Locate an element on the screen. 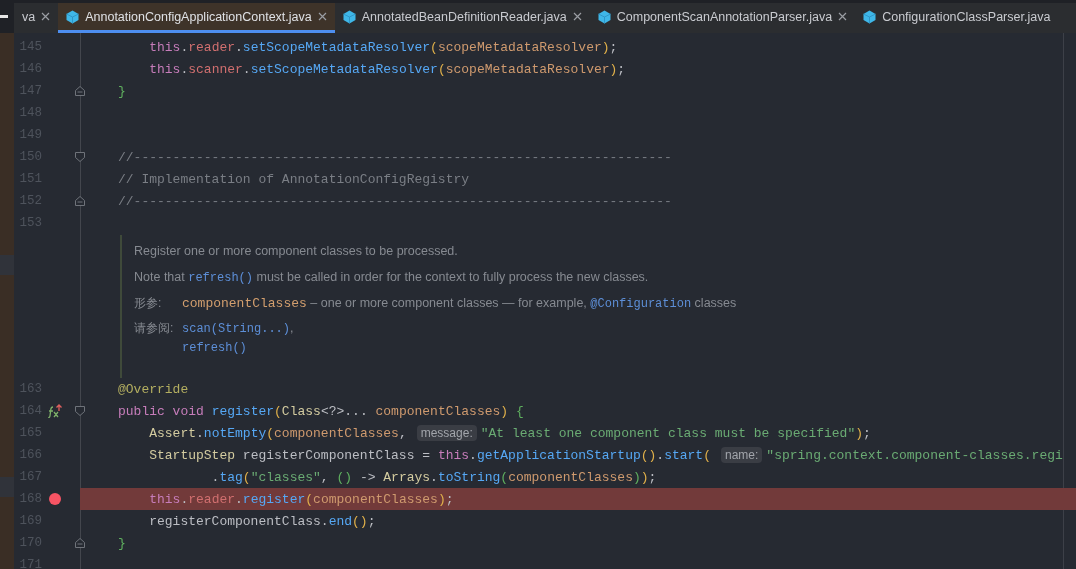 The height and width of the screenshot is (569, 1076). code-line: // Implementation of AnnotationConfigRegistry is located at coordinates (294, 179).